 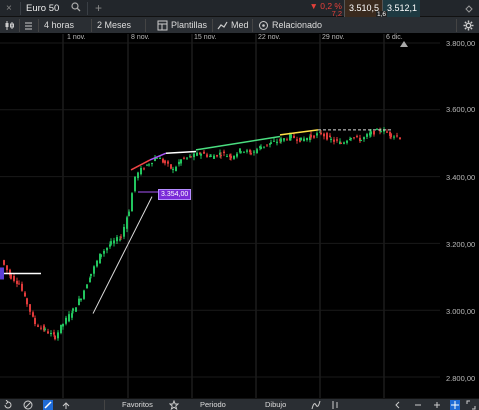 What do you see at coordinates (238, 143) in the screenshot?
I see `trend-line-green` at bounding box center [238, 143].